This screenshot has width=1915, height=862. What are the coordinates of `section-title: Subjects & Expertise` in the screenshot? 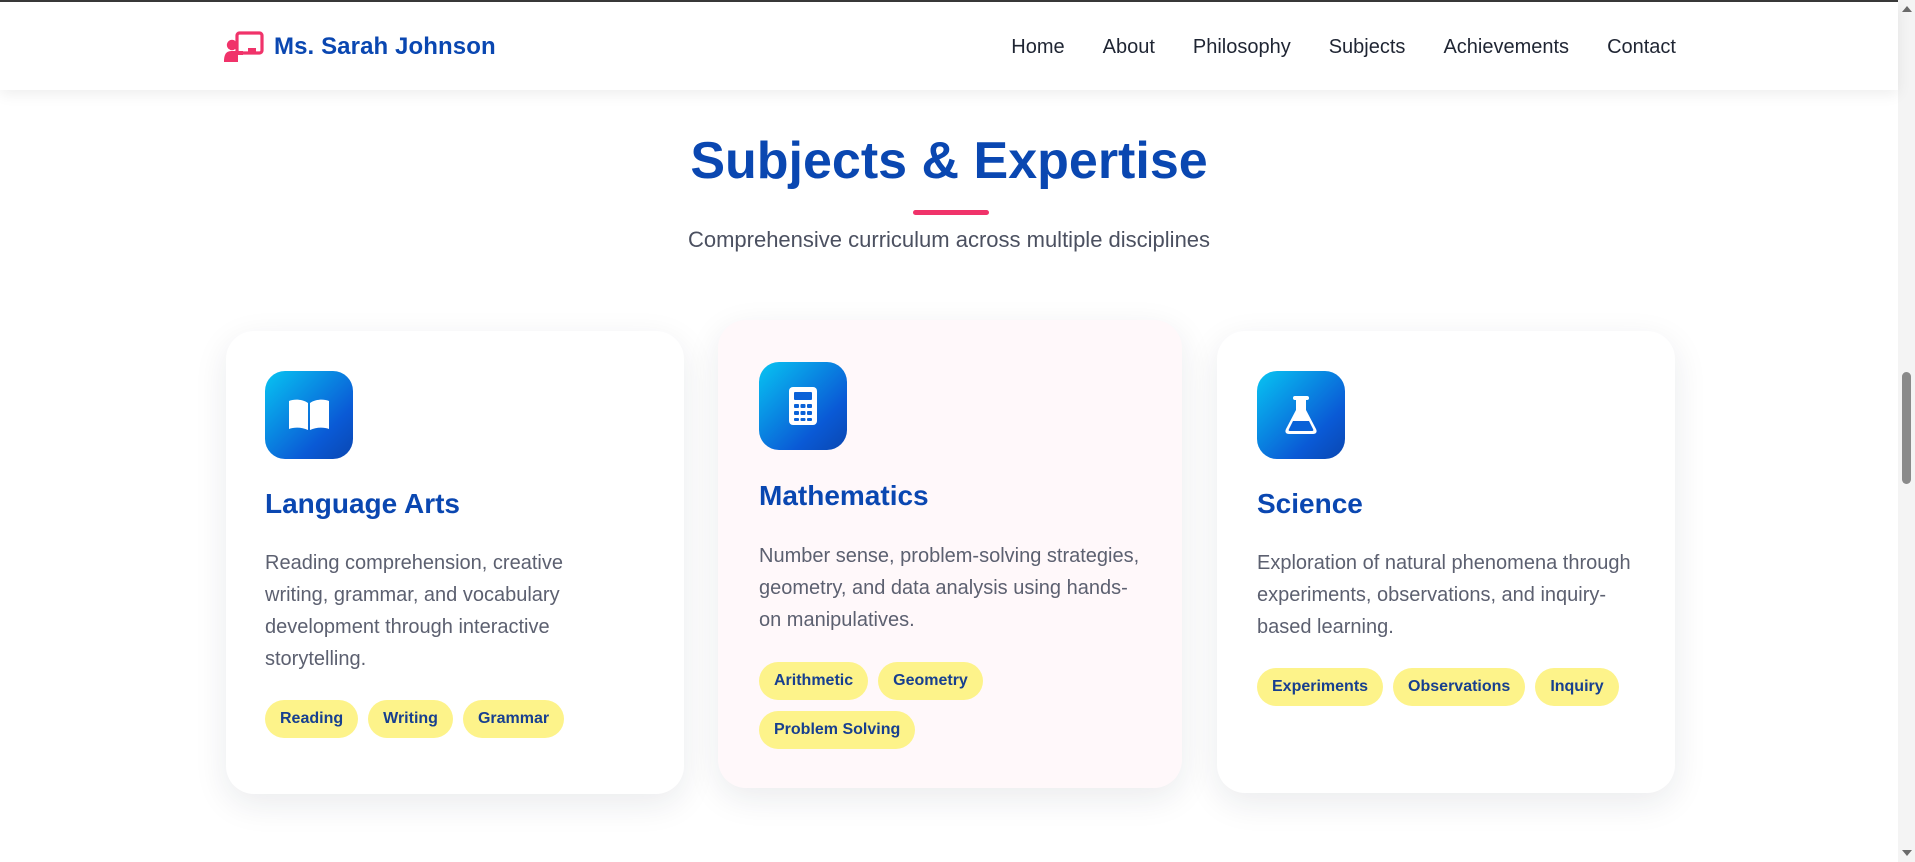 It's located at (949, 161).